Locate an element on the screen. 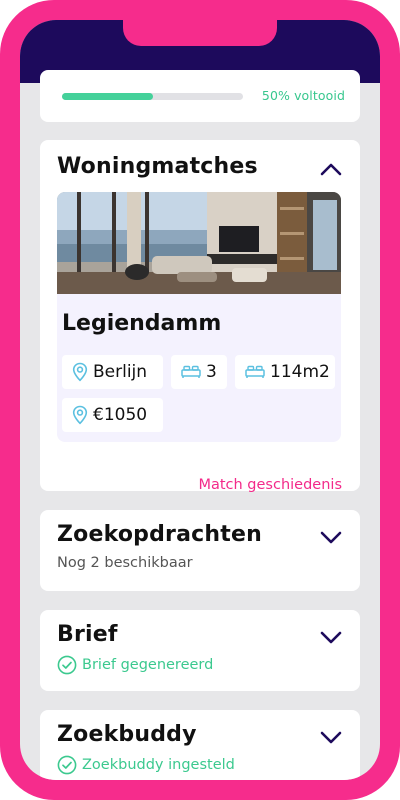 Image resolution: width=400 pixels, height=800 pixels. notch is located at coordinates (200, 33).